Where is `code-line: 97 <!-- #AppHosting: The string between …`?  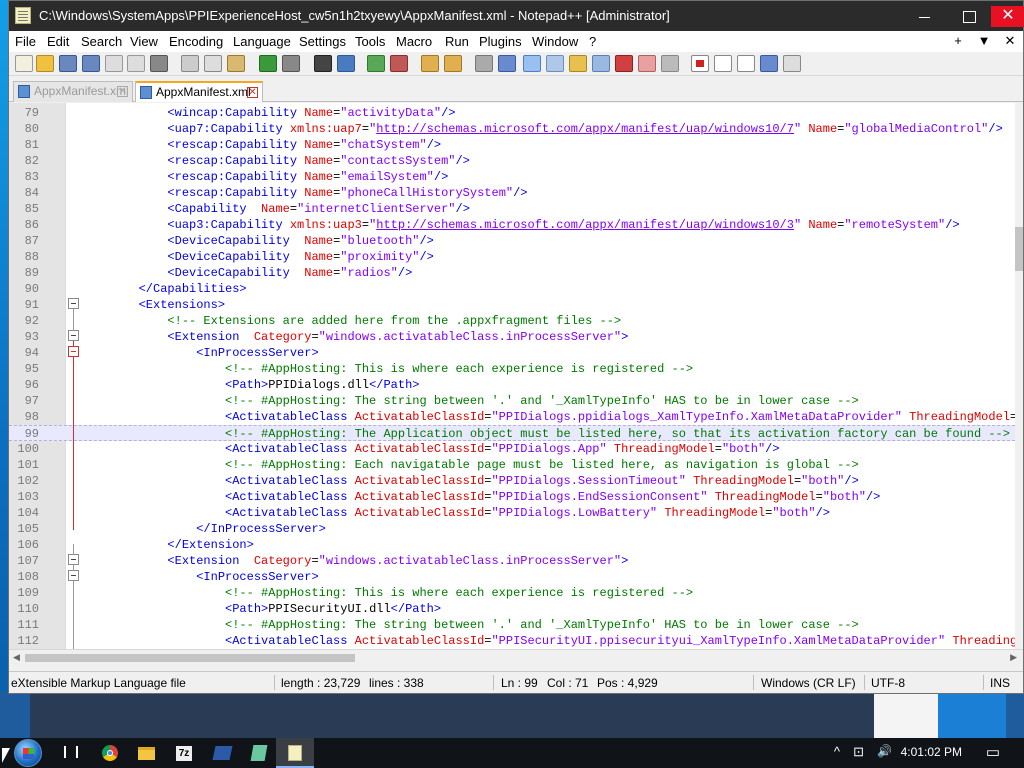 code-line: 97 <!-- #AppHosting: The string between … is located at coordinates (512, 401).